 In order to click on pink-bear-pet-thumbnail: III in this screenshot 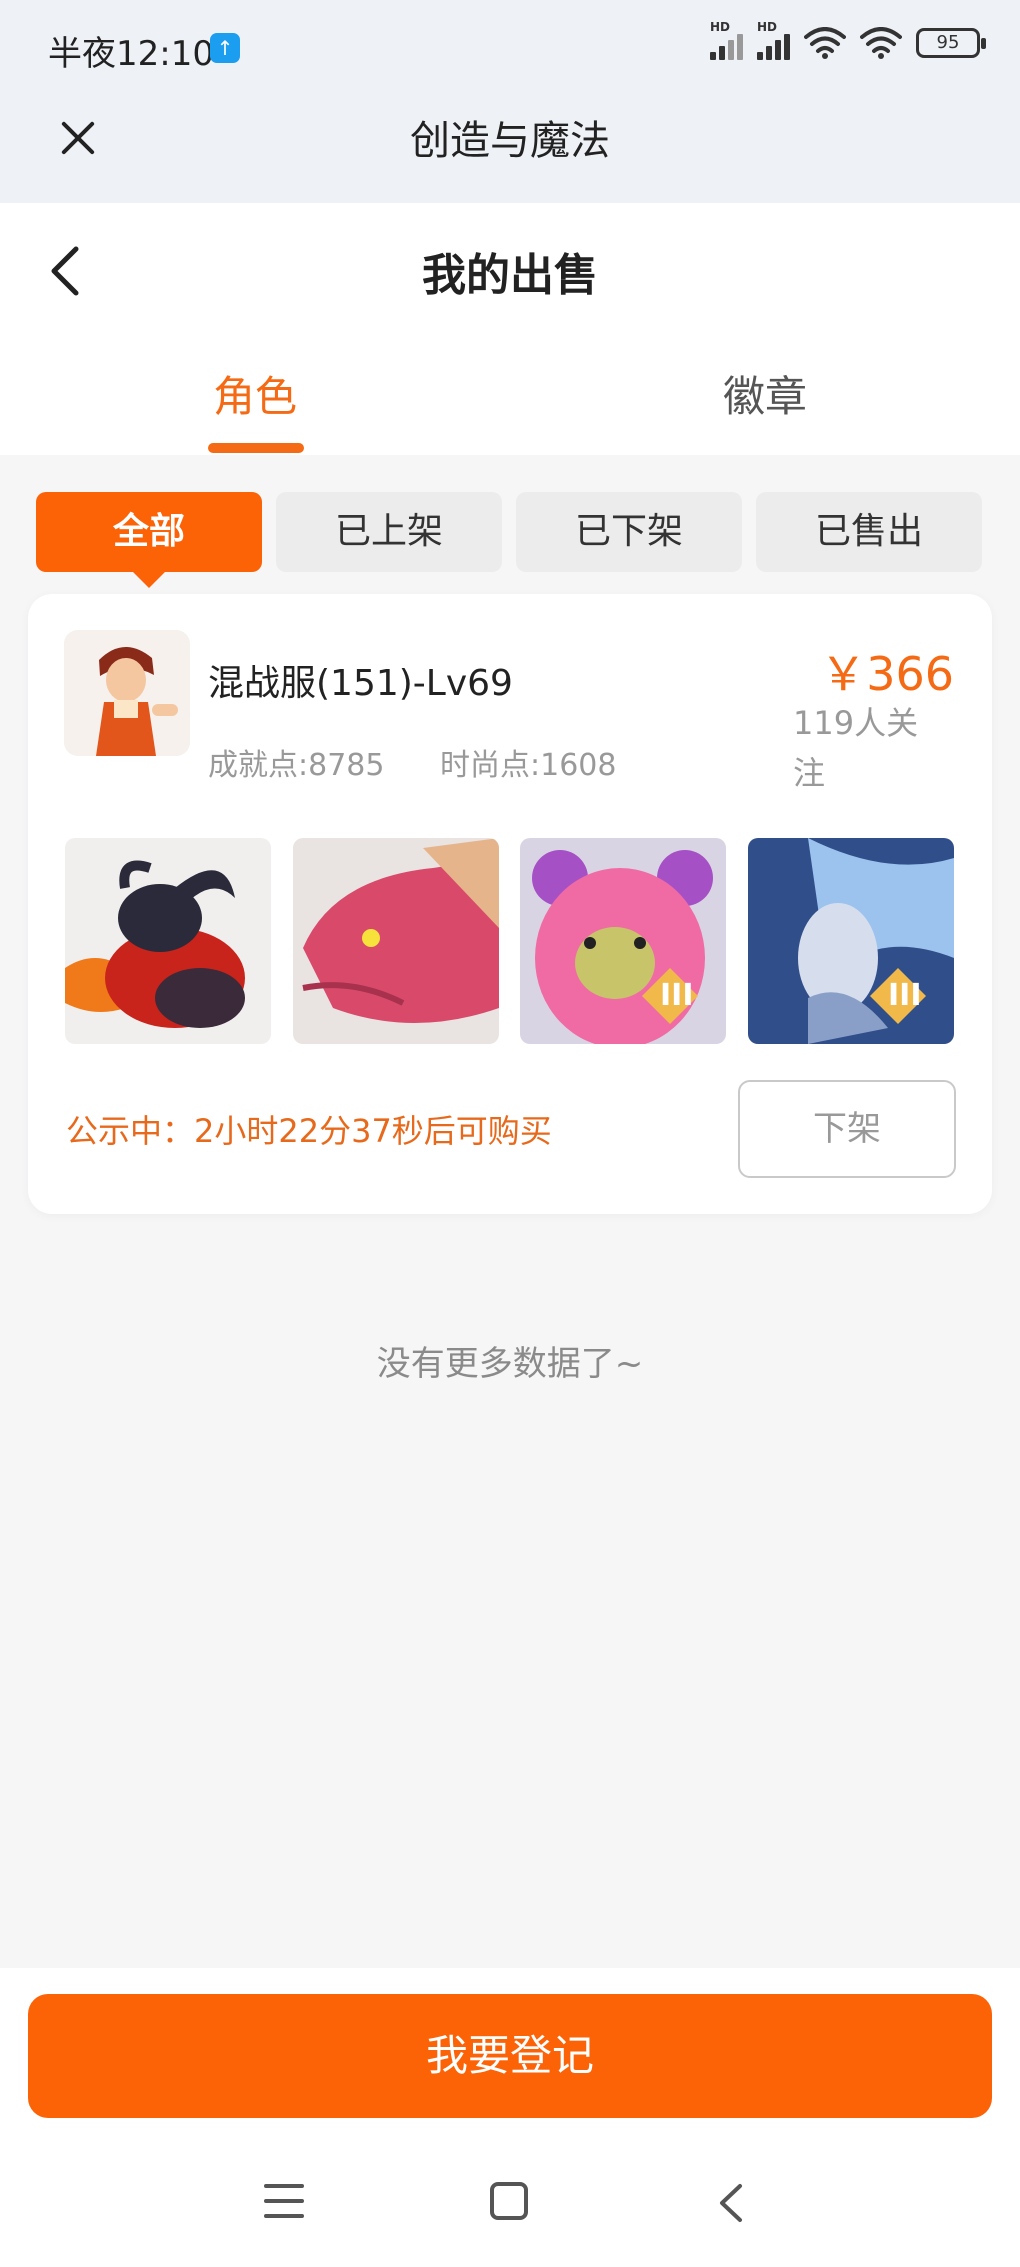, I will do `click(623, 941)`.